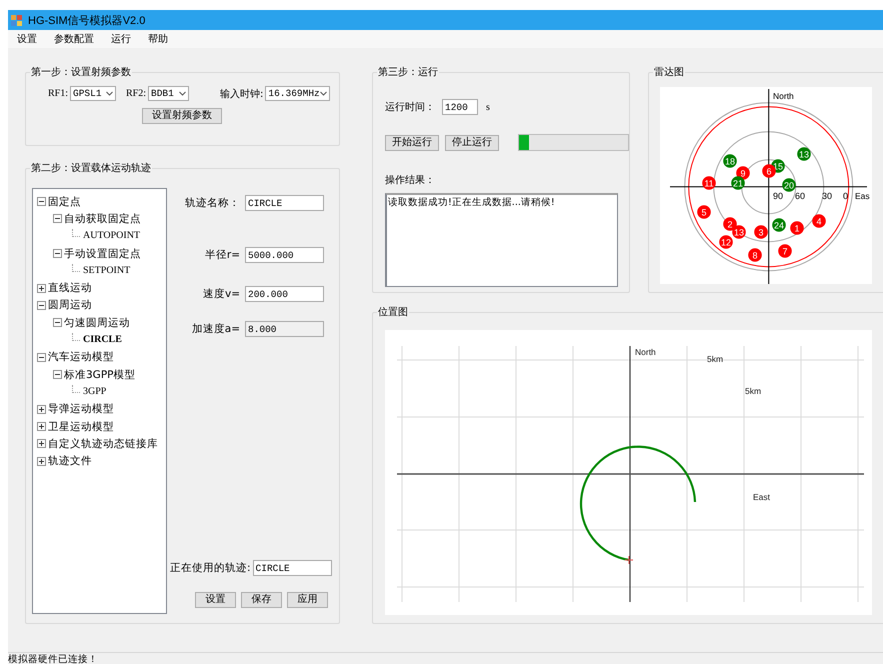  What do you see at coordinates (669, 72) in the screenshot?
I see `group-title: 雷达图` at bounding box center [669, 72].